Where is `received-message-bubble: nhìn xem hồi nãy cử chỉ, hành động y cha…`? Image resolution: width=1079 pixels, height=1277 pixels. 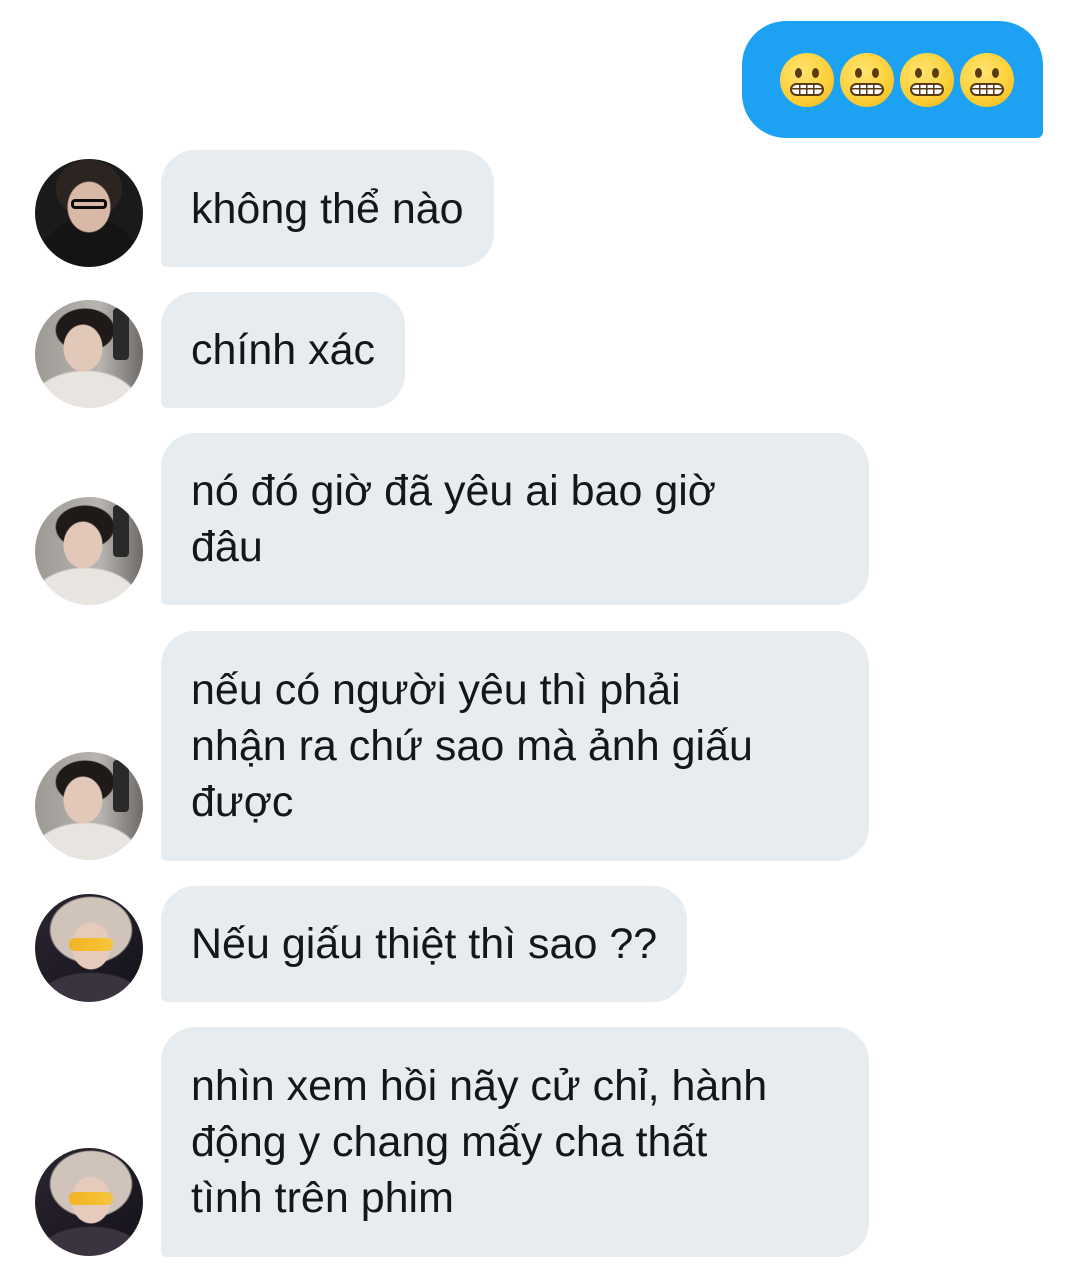 received-message-bubble: nhìn xem hồi nãy cử chỉ, hành động y cha… is located at coordinates (515, 1142).